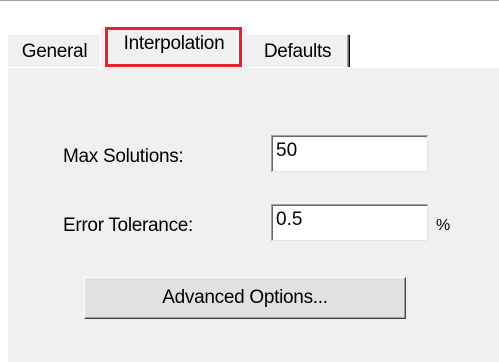 The width and height of the screenshot is (499, 362). What do you see at coordinates (443, 225) in the screenshot?
I see `percent-unit-label: %` at bounding box center [443, 225].